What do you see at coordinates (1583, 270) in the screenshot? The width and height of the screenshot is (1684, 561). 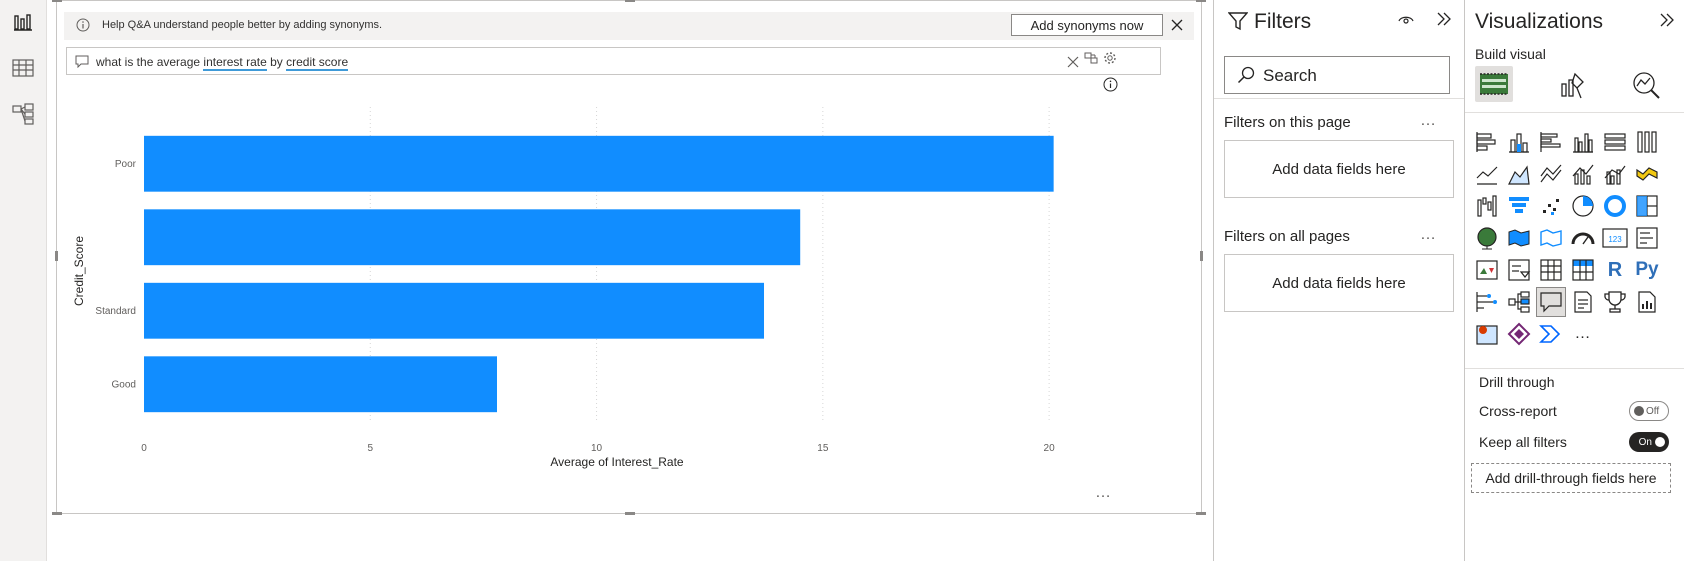 I see `matrix-icon` at bounding box center [1583, 270].